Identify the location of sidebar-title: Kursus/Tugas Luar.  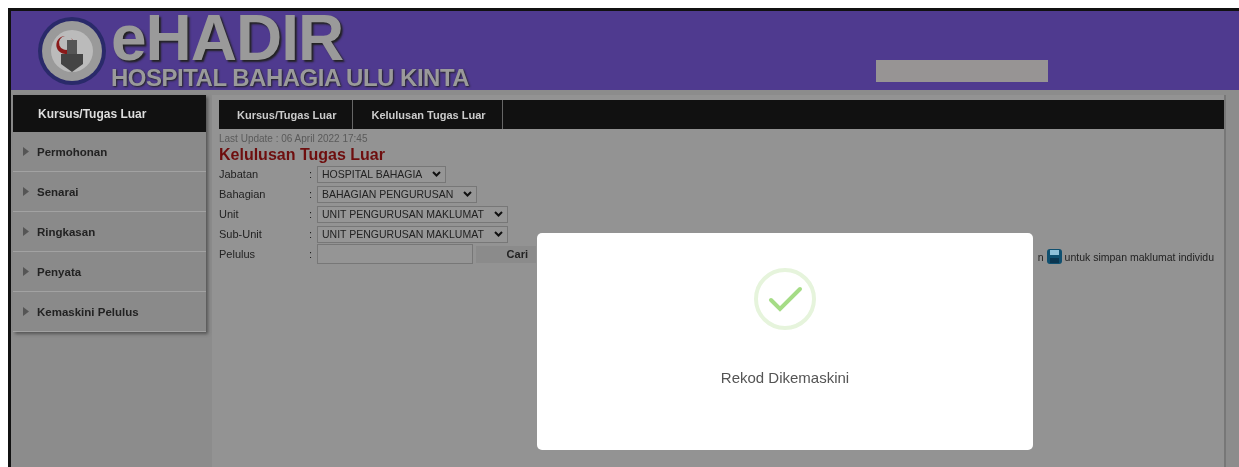
(109, 113).